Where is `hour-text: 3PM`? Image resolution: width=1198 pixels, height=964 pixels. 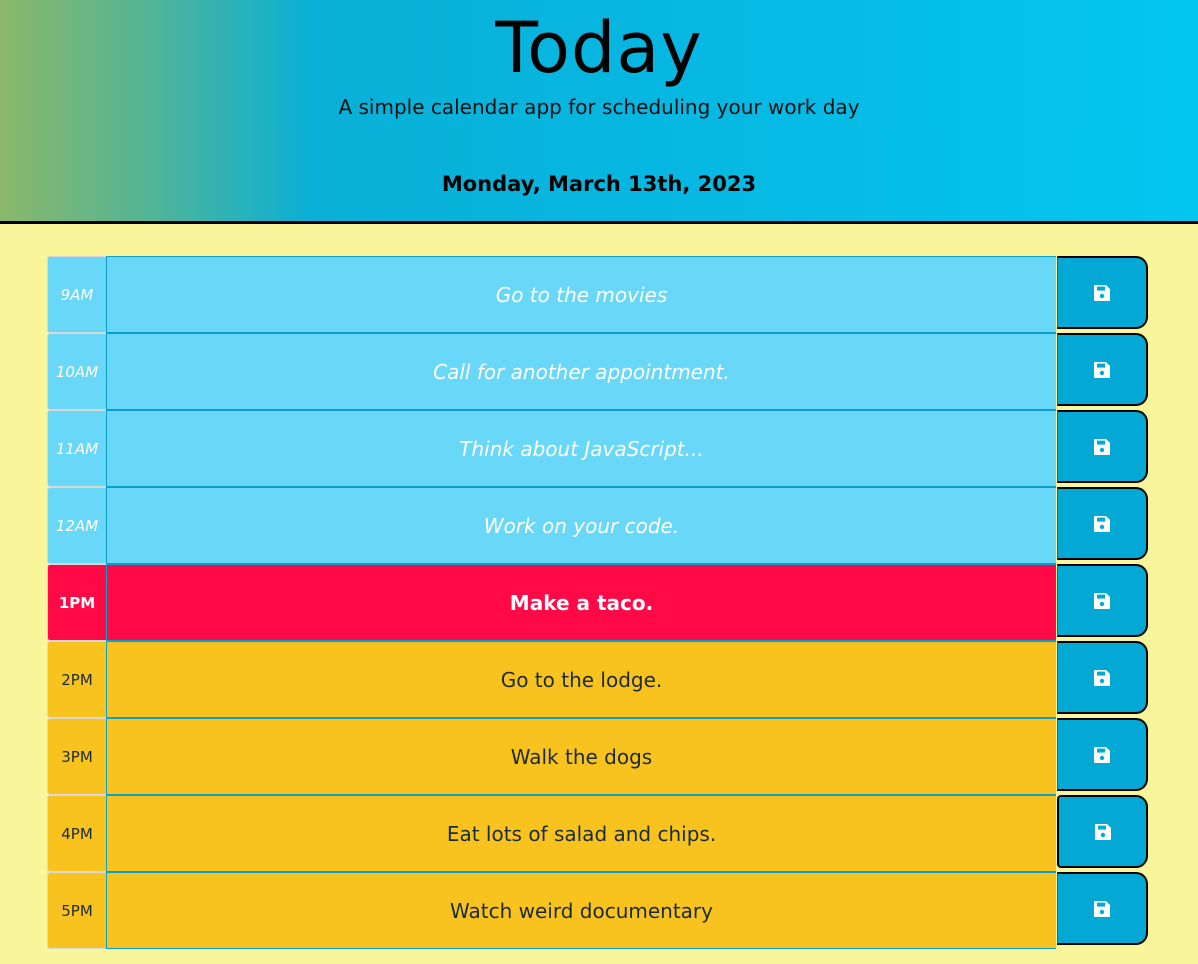
hour-text: 3PM is located at coordinates (77, 756).